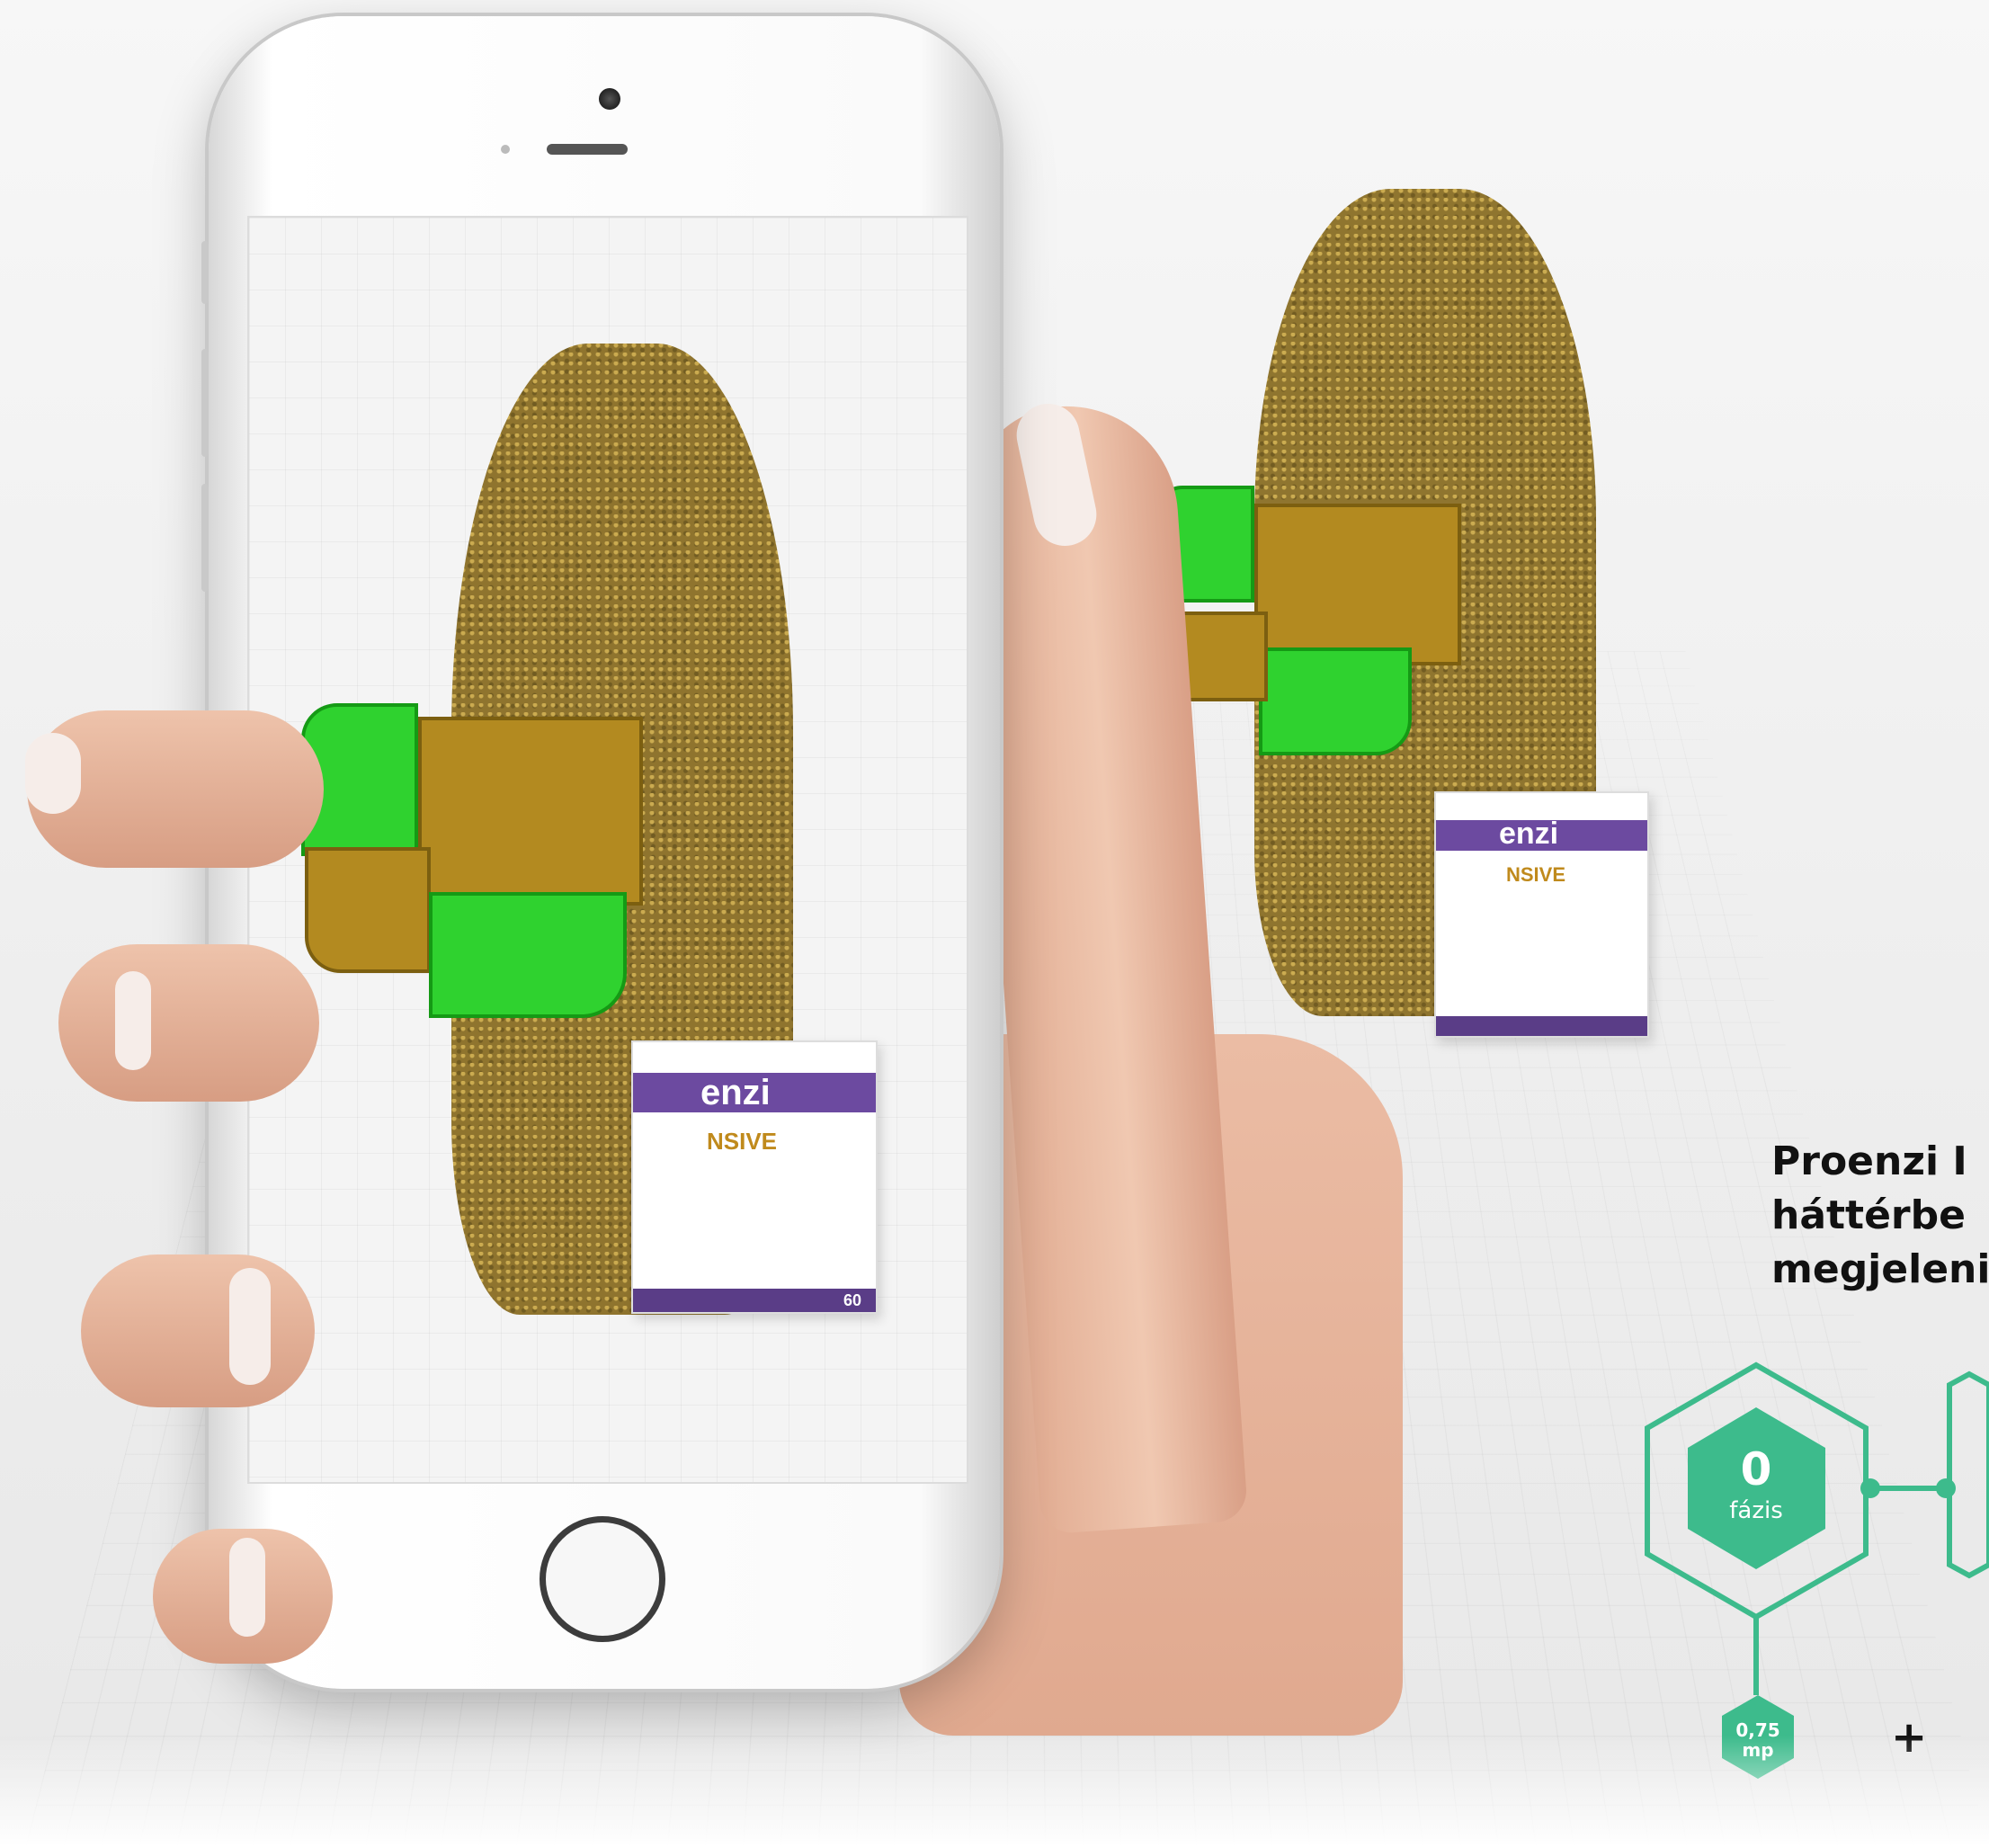 Image resolution: width=1989 pixels, height=1848 pixels. Describe the element at coordinates (742, 1141) in the screenshot. I see `onscreen-product-variant: NSIVE` at that location.